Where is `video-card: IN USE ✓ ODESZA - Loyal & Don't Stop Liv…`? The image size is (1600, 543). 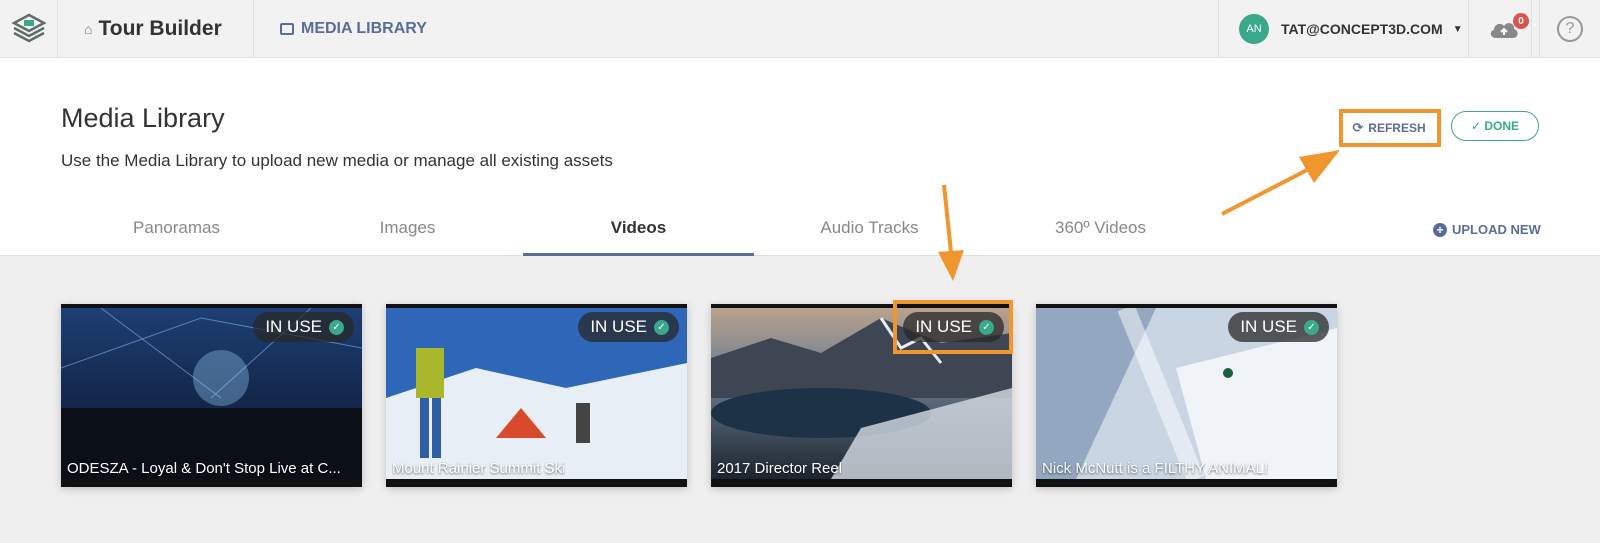
video-card: IN USE ✓ ODESZA - Loyal & Don't Stop Liv… is located at coordinates (211, 395).